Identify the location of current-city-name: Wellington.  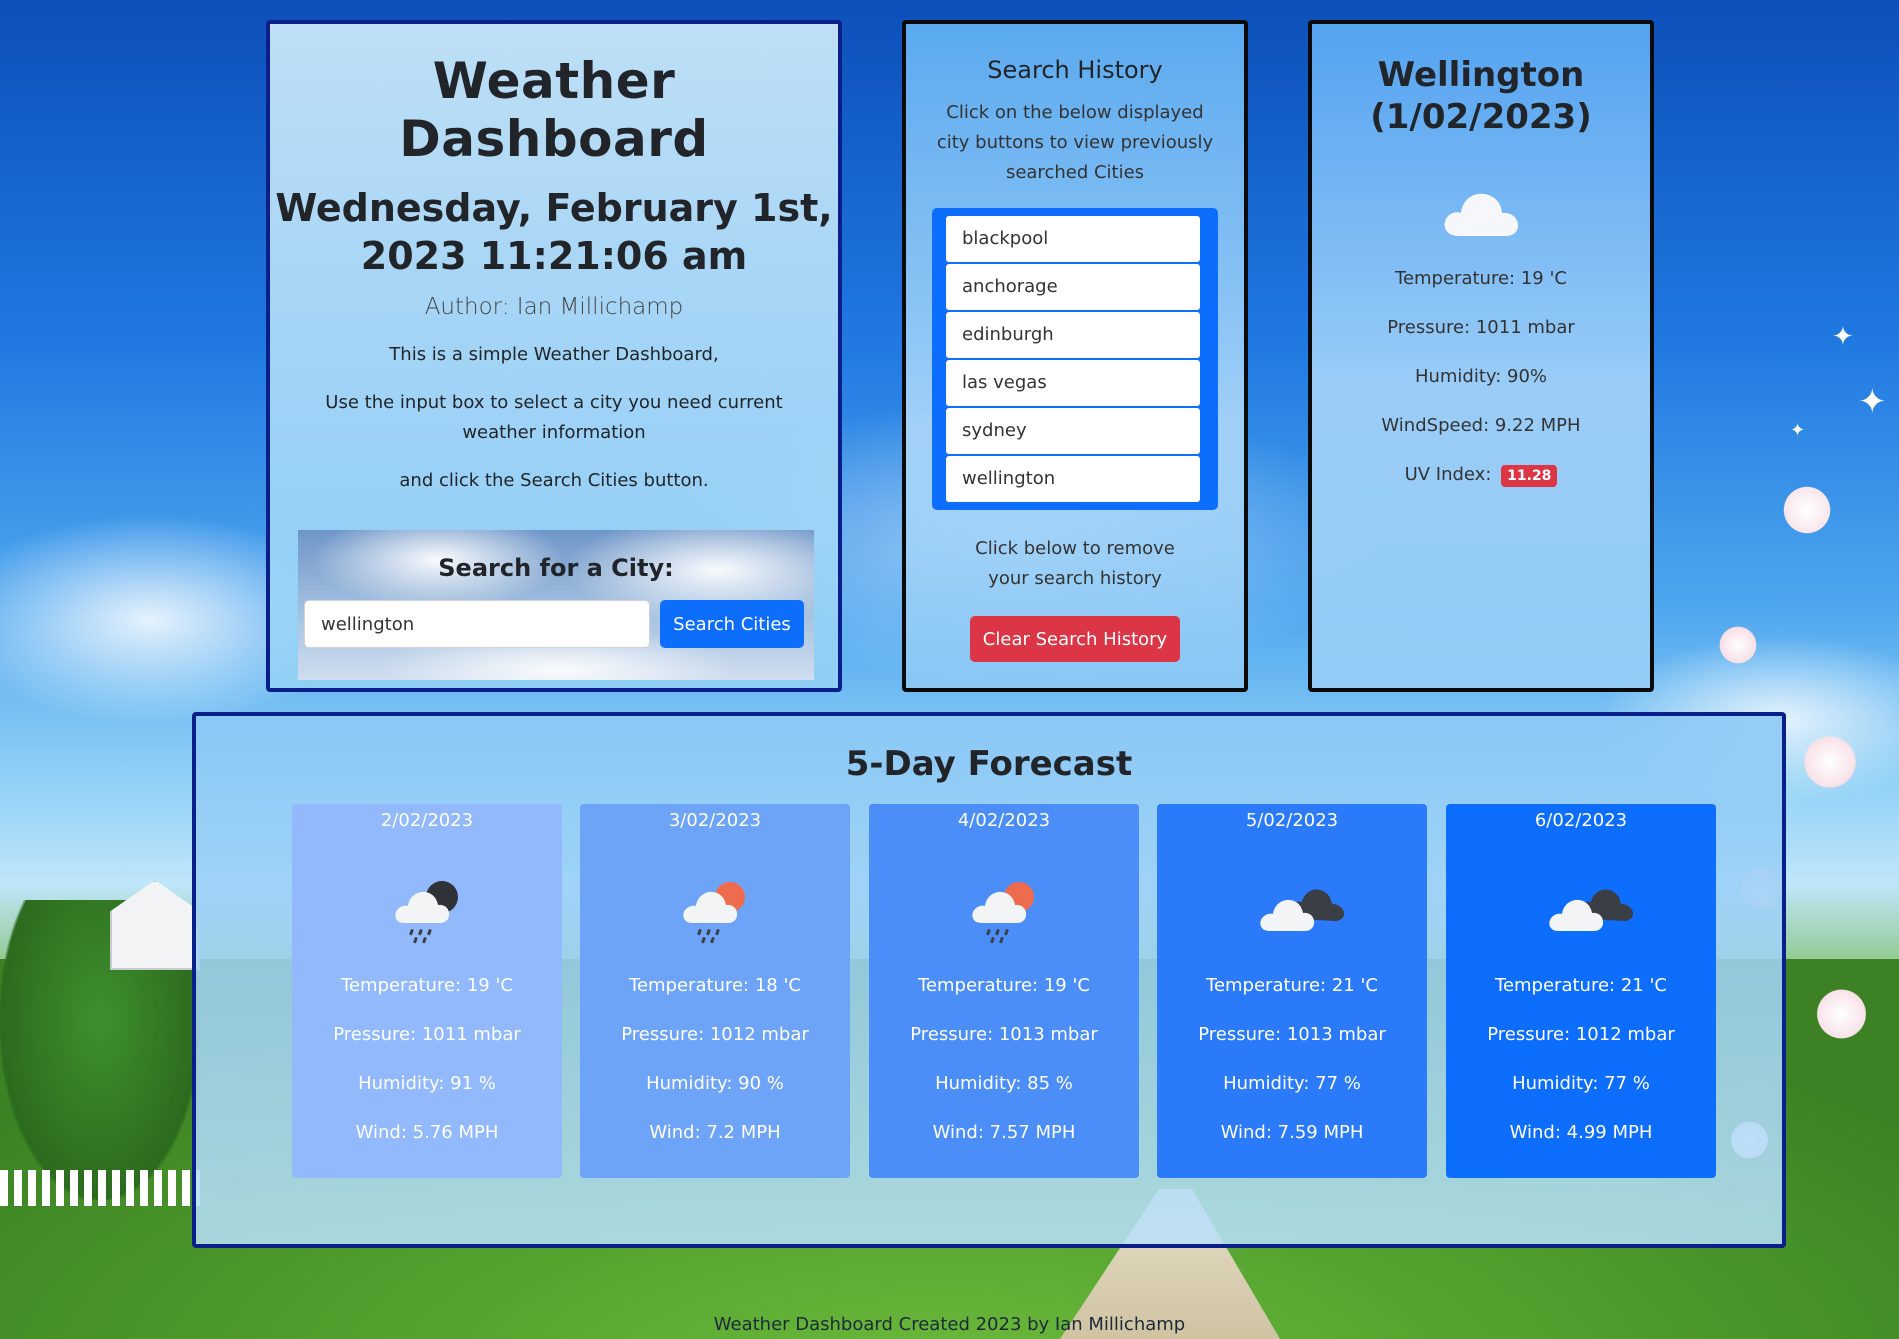
(1481, 75).